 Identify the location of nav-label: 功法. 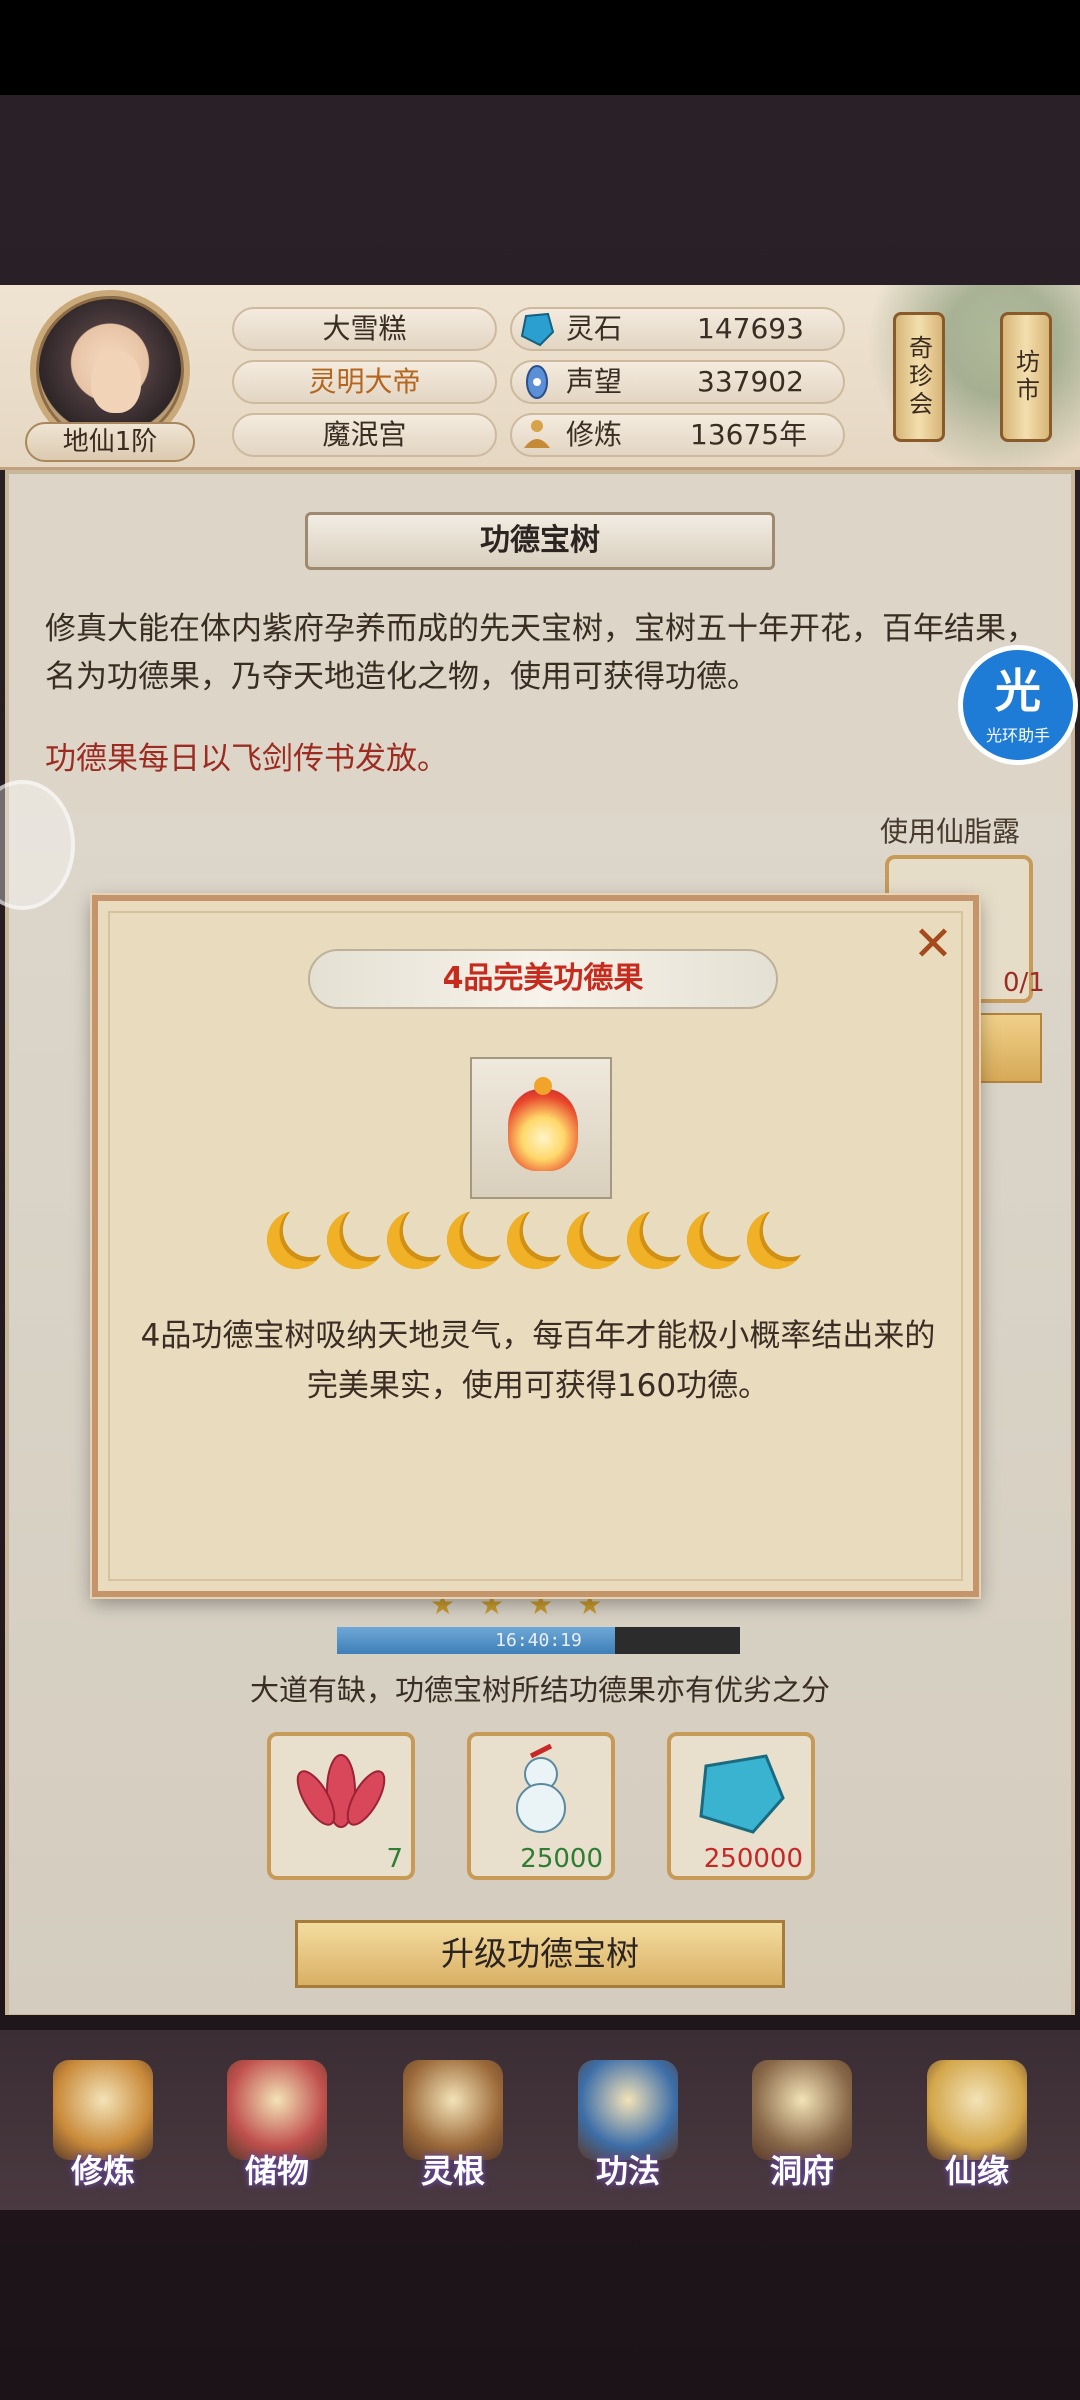
(627, 2171).